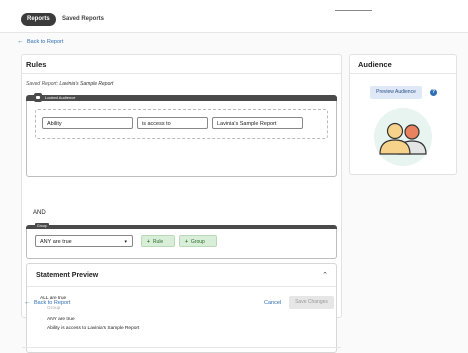  I want to click on group-match-select: ANY are true ▾, so click(84, 241).